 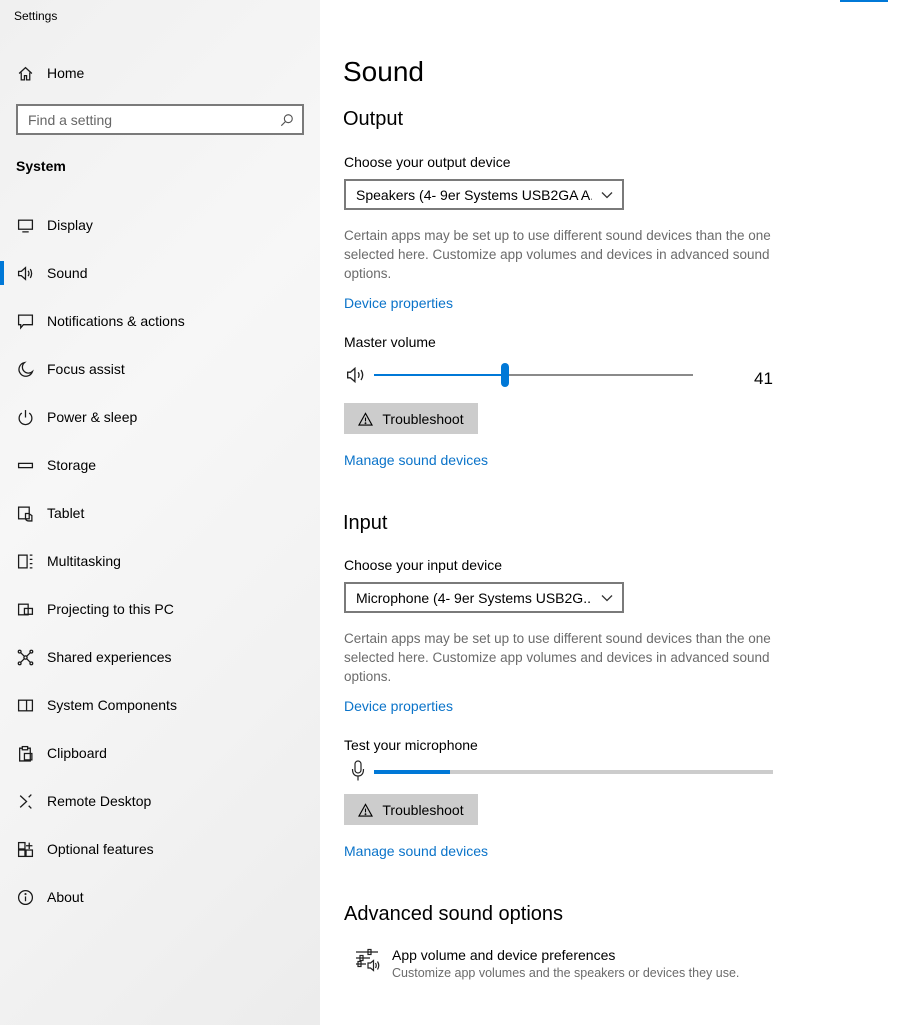 I want to click on sidebar-section-label: System, so click(x=41, y=166).